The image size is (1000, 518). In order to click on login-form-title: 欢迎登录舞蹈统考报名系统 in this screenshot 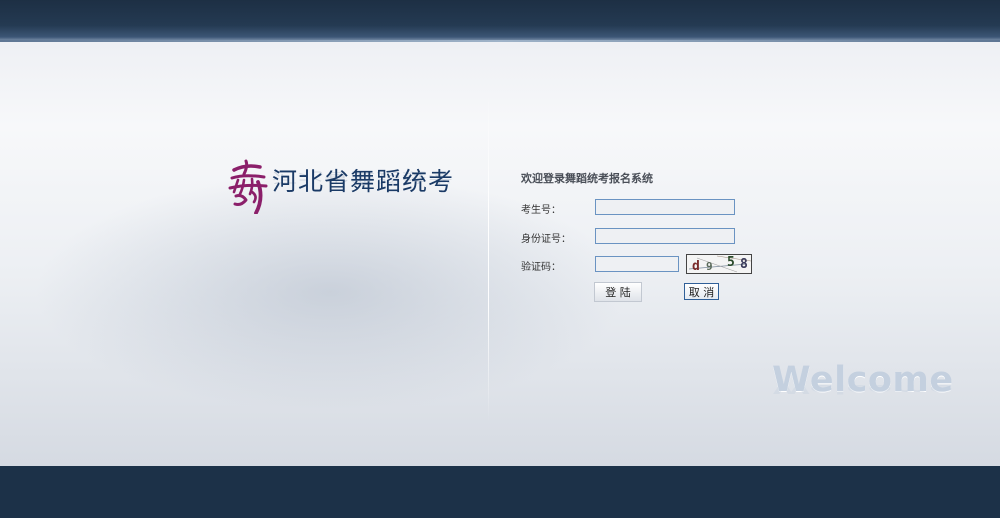, I will do `click(587, 178)`.